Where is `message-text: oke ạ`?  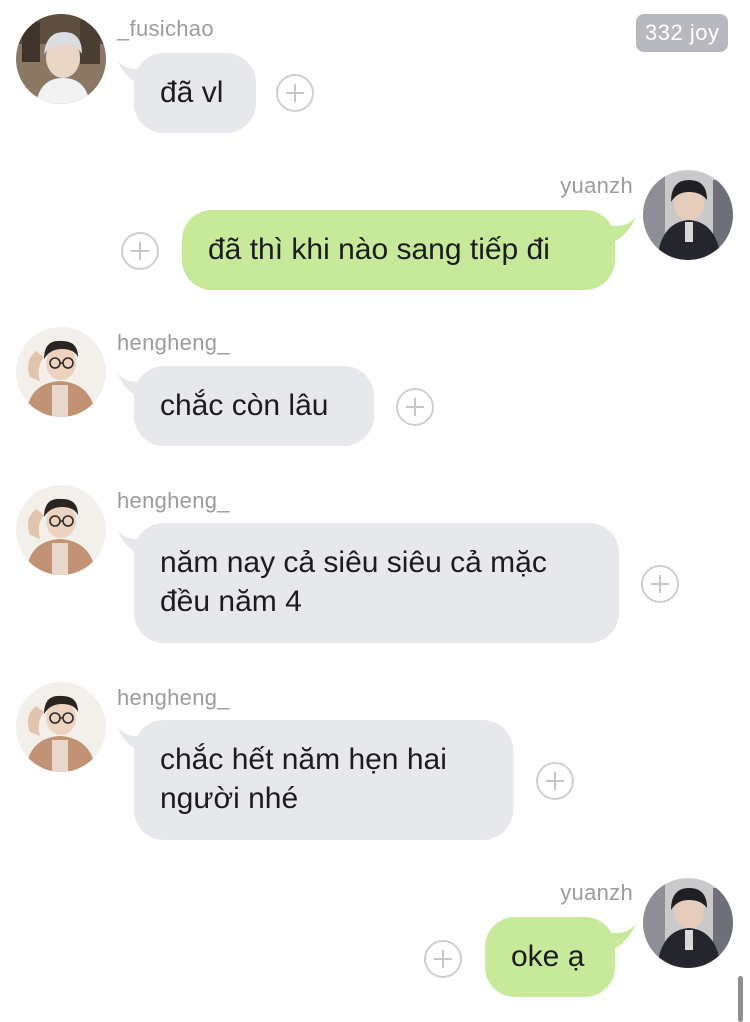
message-text: oke ạ is located at coordinates (548, 956).